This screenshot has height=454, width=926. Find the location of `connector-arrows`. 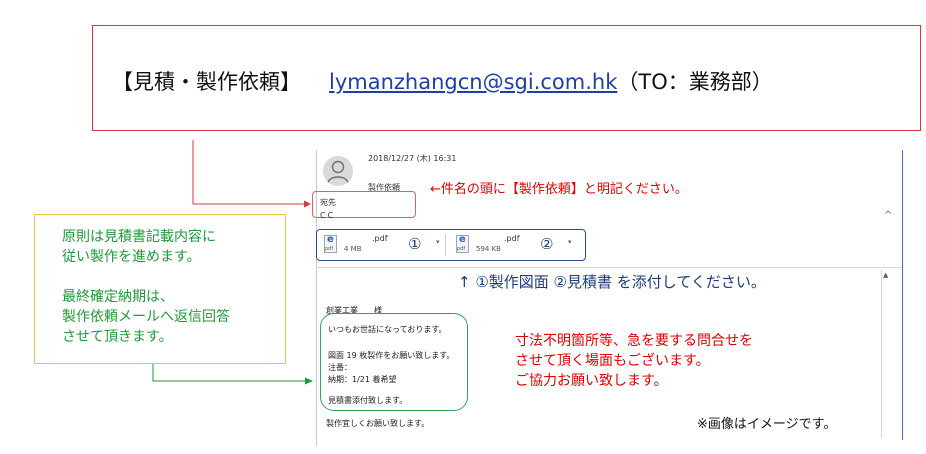

connector-arrows is located at coordinates (232, 262).